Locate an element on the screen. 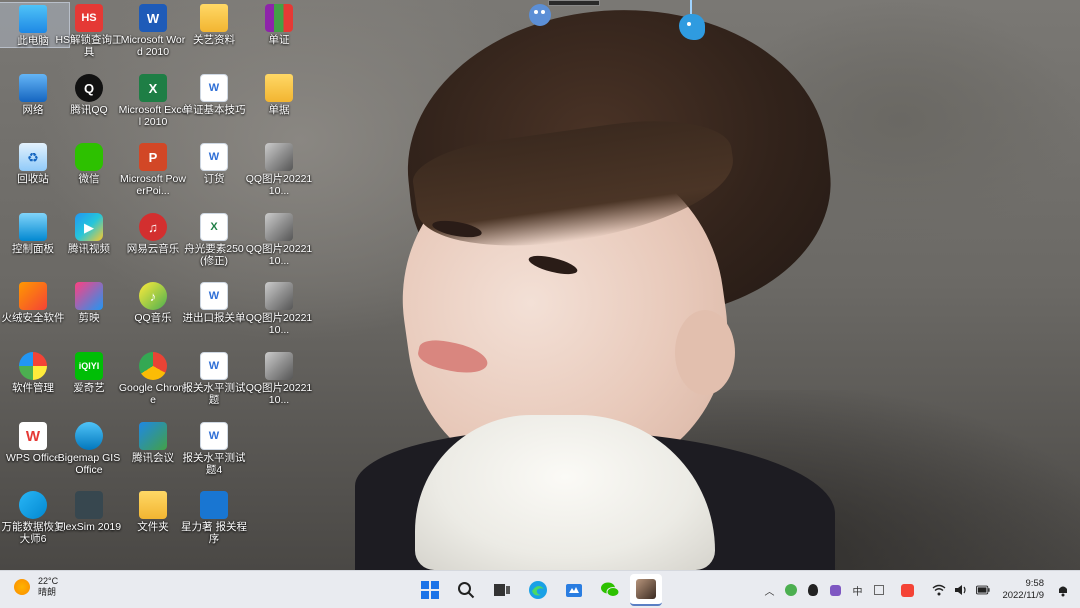 The width and height of the screenshot is (1080, 608). desktop-icon: W 单证基本技巧 is located at coordinates (214, 94).